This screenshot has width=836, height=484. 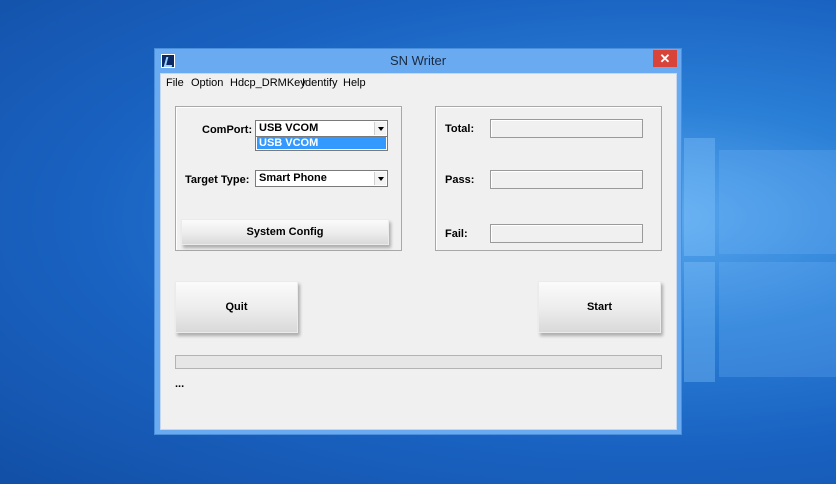 What do you see at coordinates (268, 83) in the screenshot?
I see `menu-hdcp-drmkey: Hdcp_DRMKey` at bounding box center [268, 83].